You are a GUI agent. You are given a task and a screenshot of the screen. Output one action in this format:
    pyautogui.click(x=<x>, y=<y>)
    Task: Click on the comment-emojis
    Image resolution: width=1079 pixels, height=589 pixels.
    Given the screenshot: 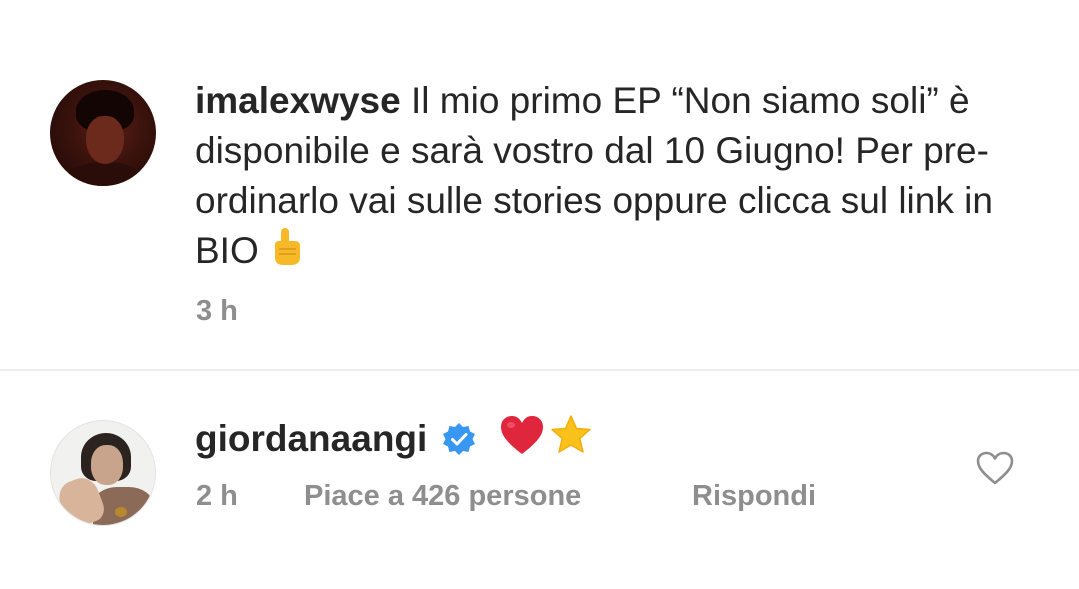 What is the action you would take?
    pyautogui.click(x=546, y=439)
    